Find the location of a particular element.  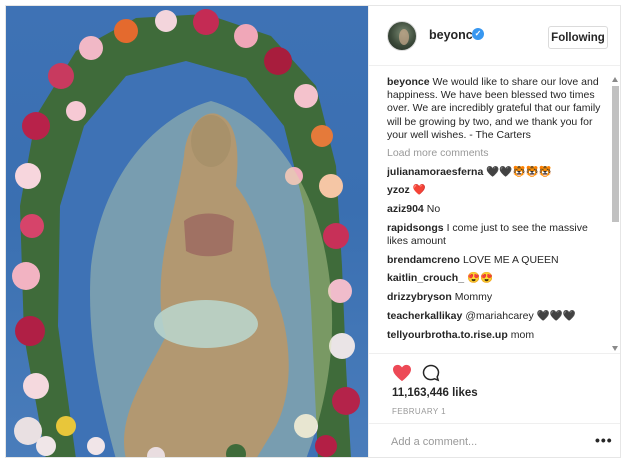

avatar is located at coordinates (402, 36).